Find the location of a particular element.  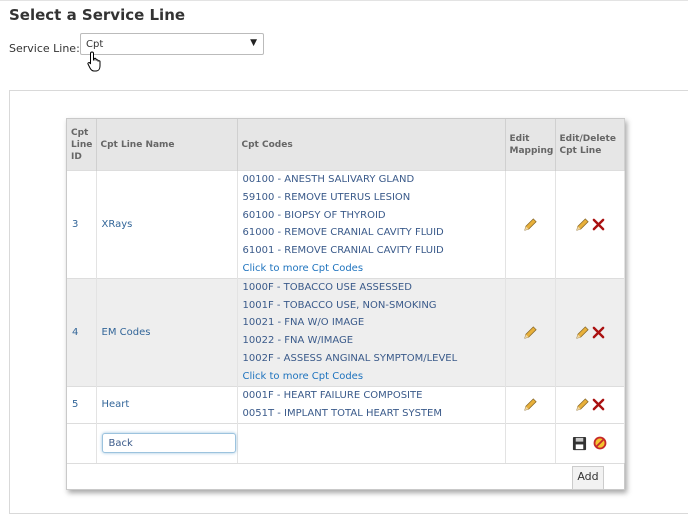

cell-id is located at coordinates (82, 443).